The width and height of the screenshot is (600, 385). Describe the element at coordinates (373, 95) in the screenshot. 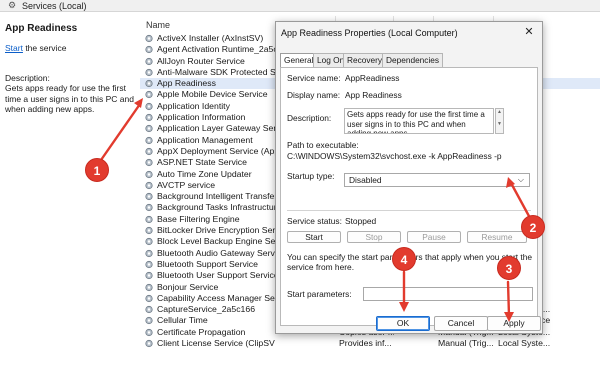

I see `display-name-value: App Readiness` at that location.